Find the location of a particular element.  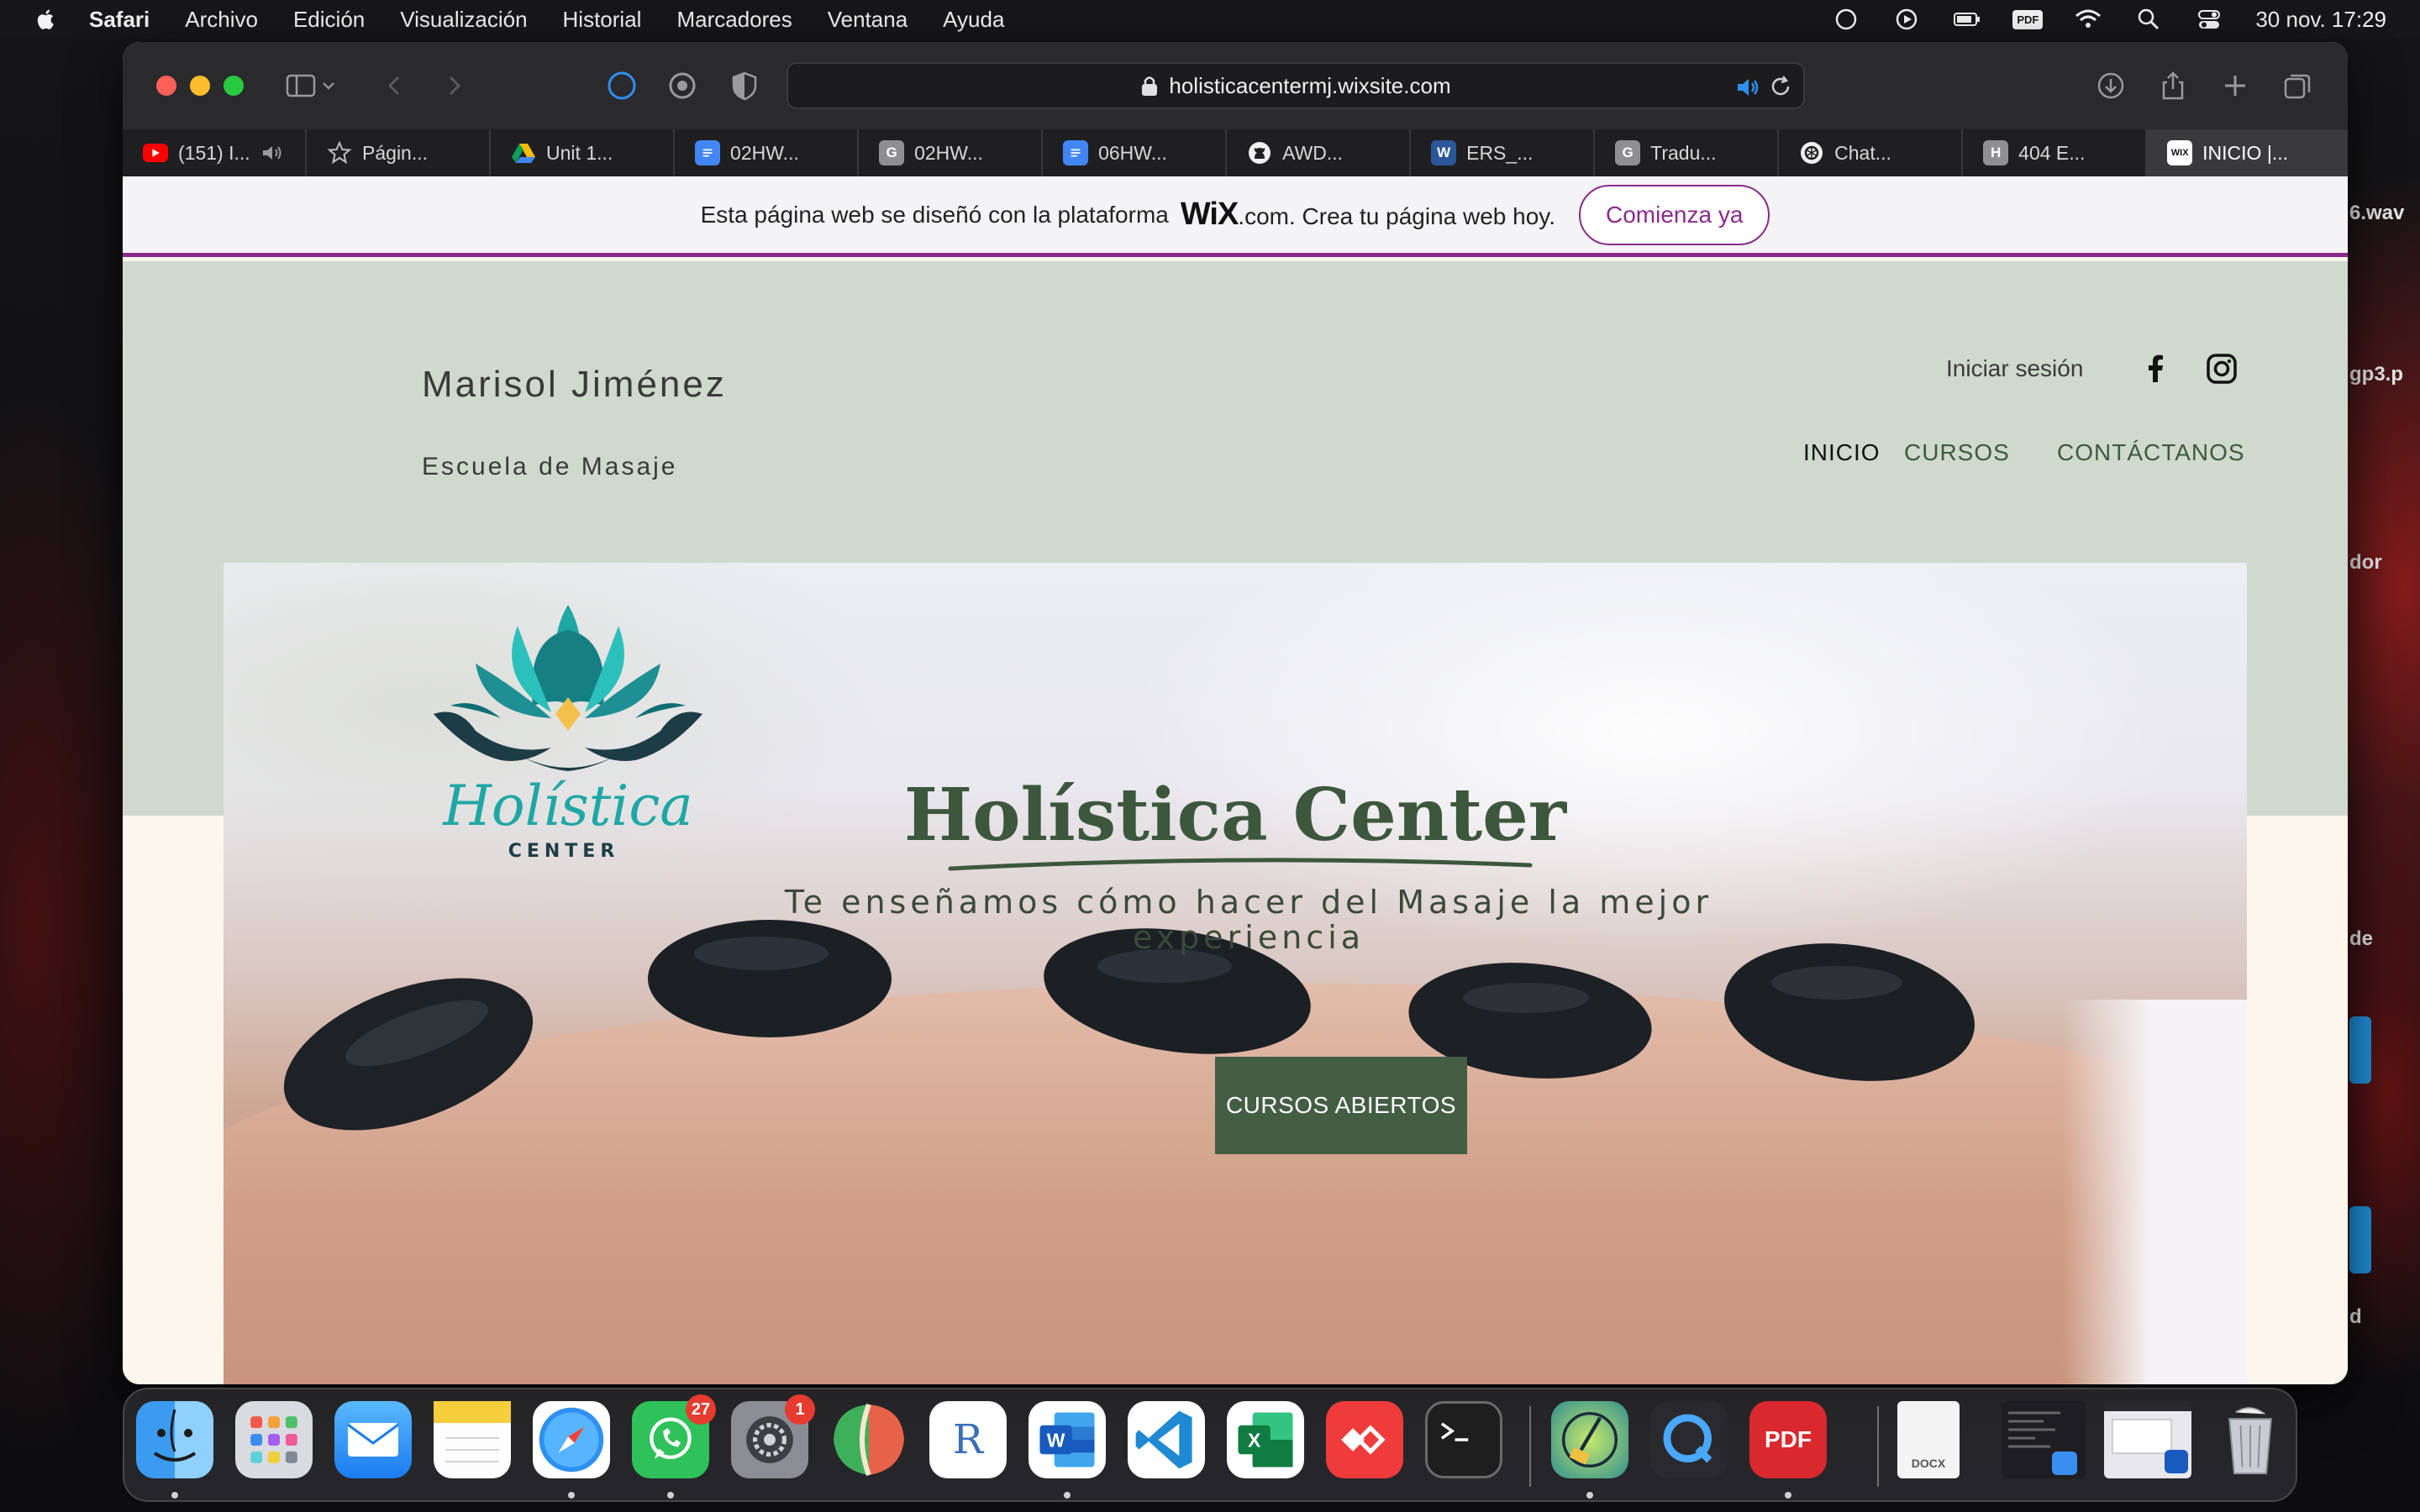

cleaner-app-icon is located at coordinates (1589, 1439).